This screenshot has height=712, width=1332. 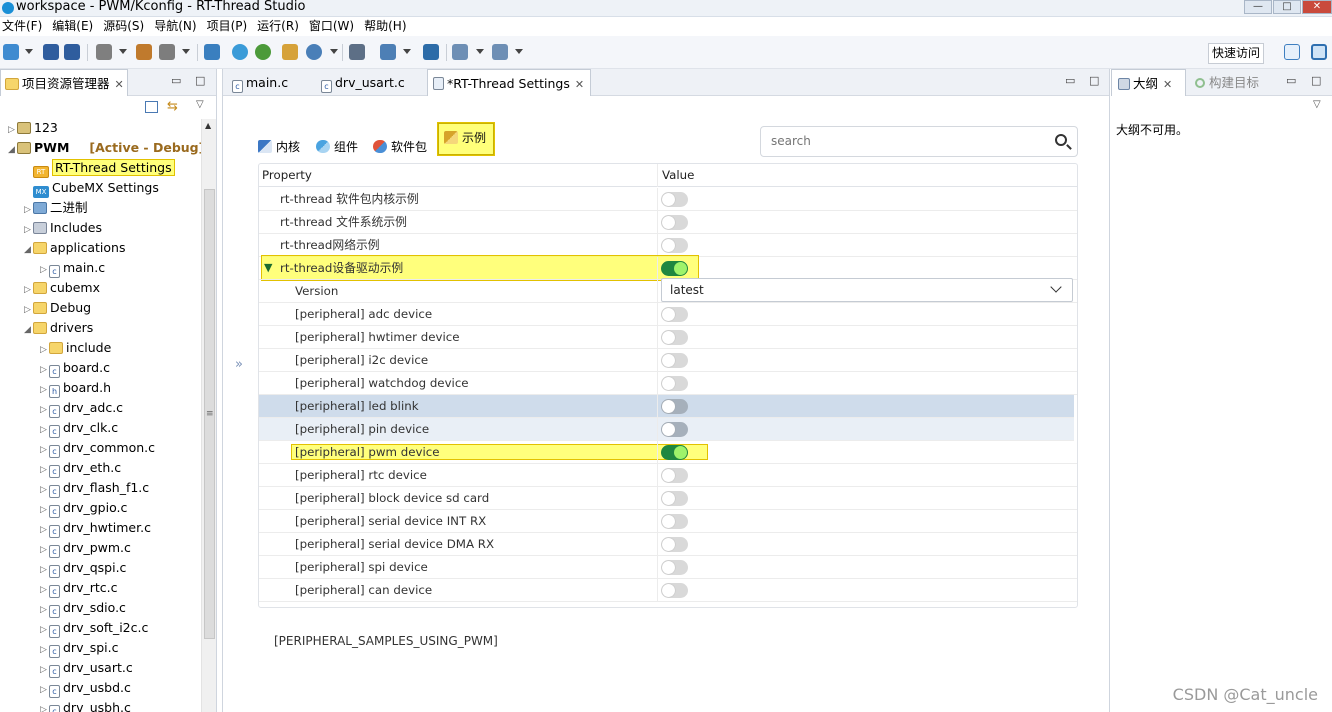 I want to click on tree-item: ▷ c drv_usart.c, so click(x=85, y=668).